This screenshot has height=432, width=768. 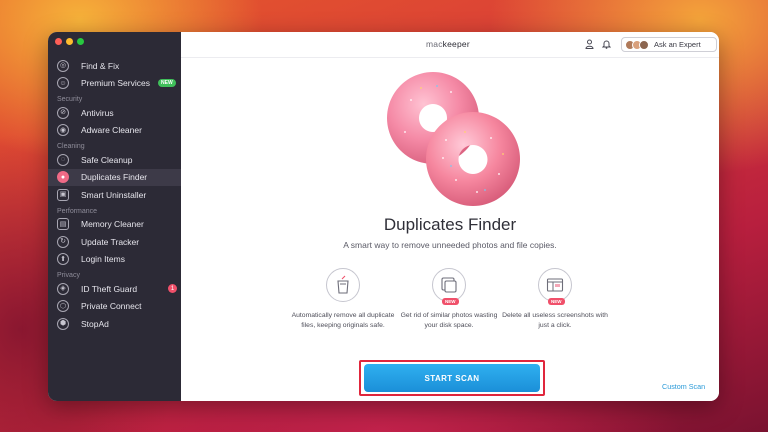 I want to click on ask-expert-label: Ask an Expert, so click(x=677, y=44).